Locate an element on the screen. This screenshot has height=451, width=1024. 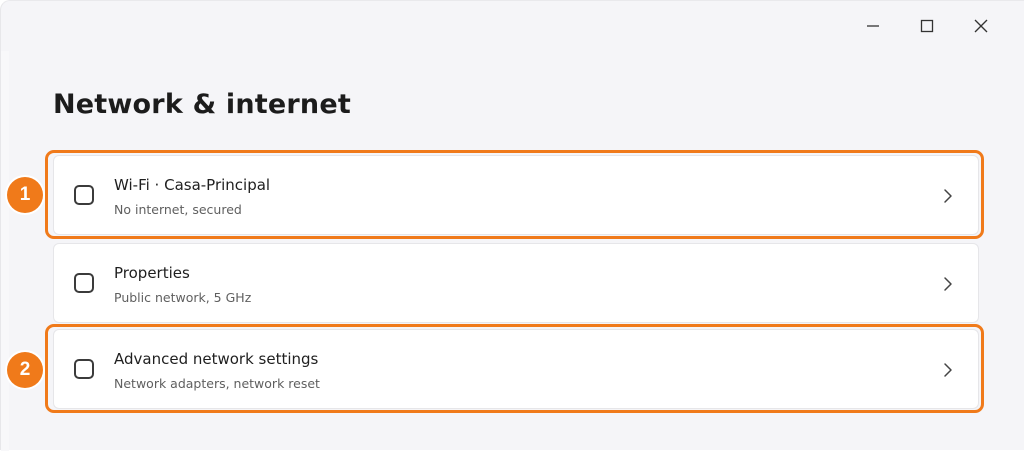
wifi-item-title: Wi-Fi · Casa-Principal is located at coordinates (192, 185).